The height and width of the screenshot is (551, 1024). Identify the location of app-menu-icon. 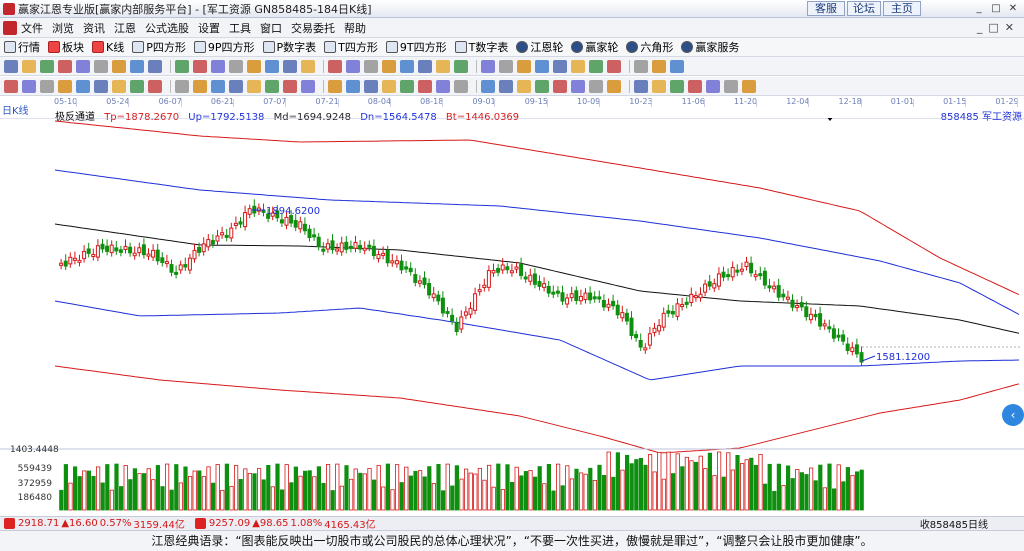
(10, 27).